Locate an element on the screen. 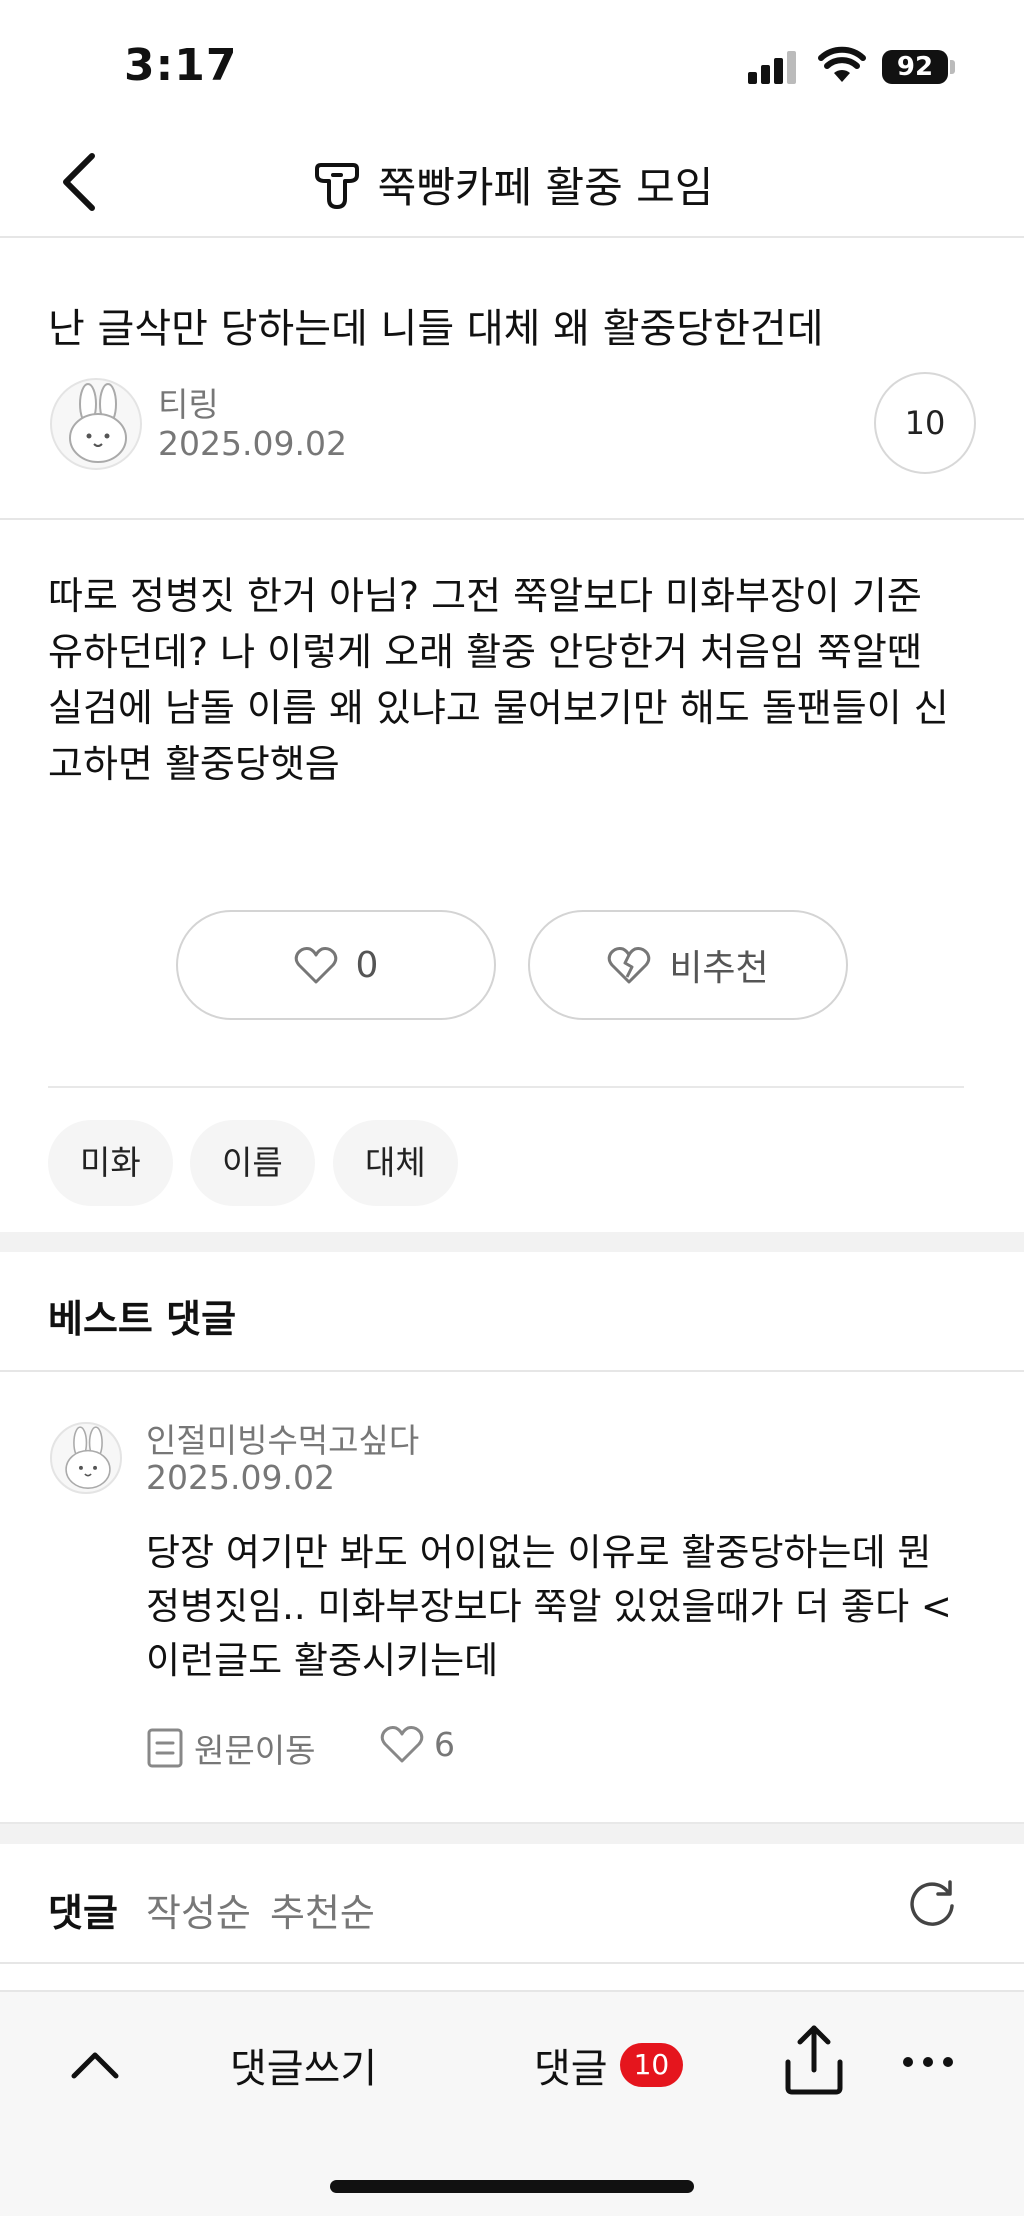 Image resolution: width=1024 pixels, height=2216 pixels. view-comments-label: 댓글 is located at coordinates (571, 2069).